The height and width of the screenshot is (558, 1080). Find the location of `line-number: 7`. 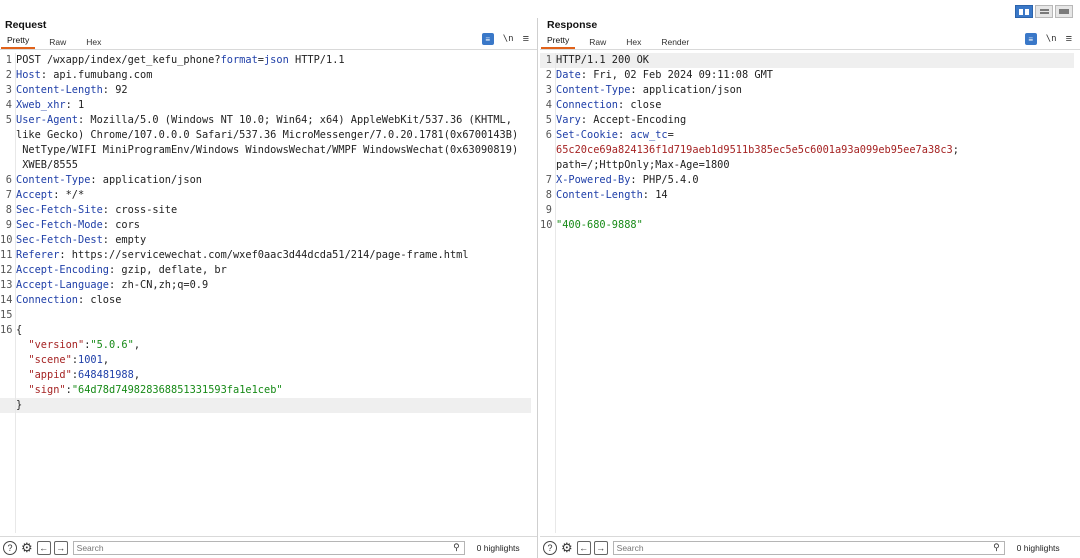

line-number: 7 is located at coordinates (548, 180).